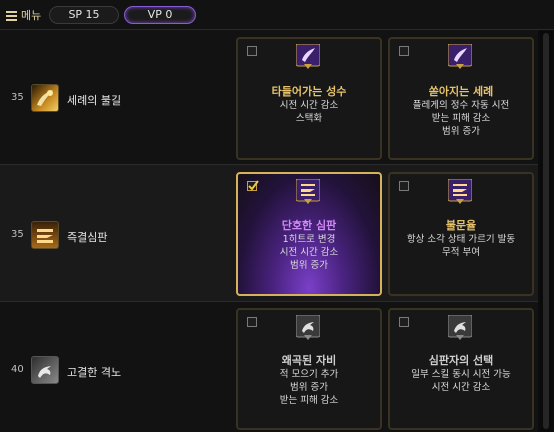 Image resolution: width=554 pixels, height=432 pixels. Describe the element at coordinates (309, 374) in the screenshot. I see `option-desc-line: 적 모으기 추가` at that location.